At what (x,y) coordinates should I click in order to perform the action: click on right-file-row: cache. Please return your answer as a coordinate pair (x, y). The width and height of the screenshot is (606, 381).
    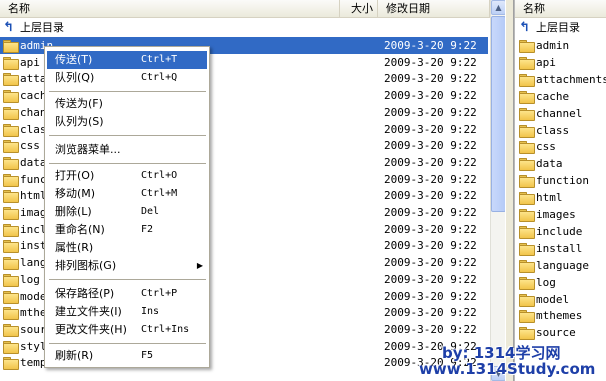
    Looking at the image, I should click on (560, 96).